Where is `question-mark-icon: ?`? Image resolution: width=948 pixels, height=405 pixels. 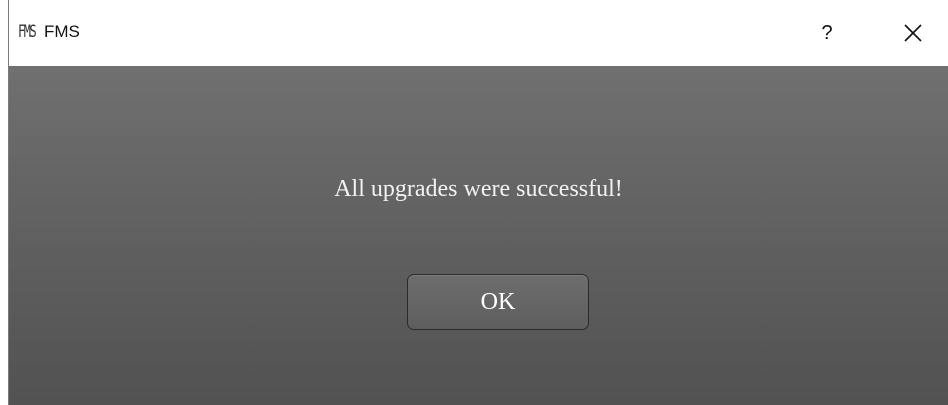 question-mark-icon: ? is located at coordinates (827, 33).